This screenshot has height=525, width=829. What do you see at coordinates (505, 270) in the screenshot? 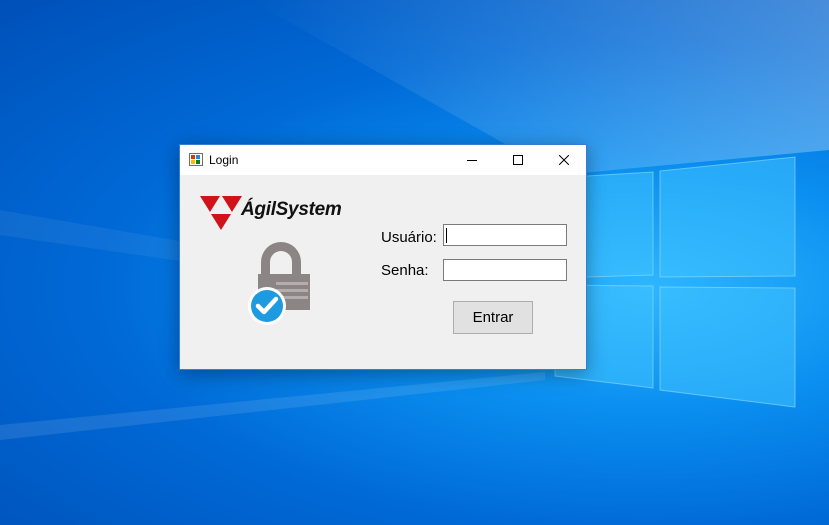
I see `password-input` at bounding box center [505, 270].